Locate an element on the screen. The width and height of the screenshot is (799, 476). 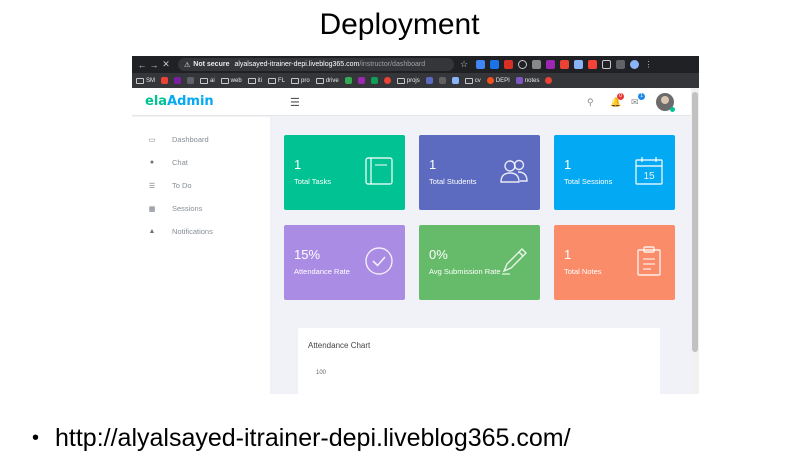
url-host: alyalsayed-itrainer-depi.liveblog365.com is located at coordinates (297, 64).